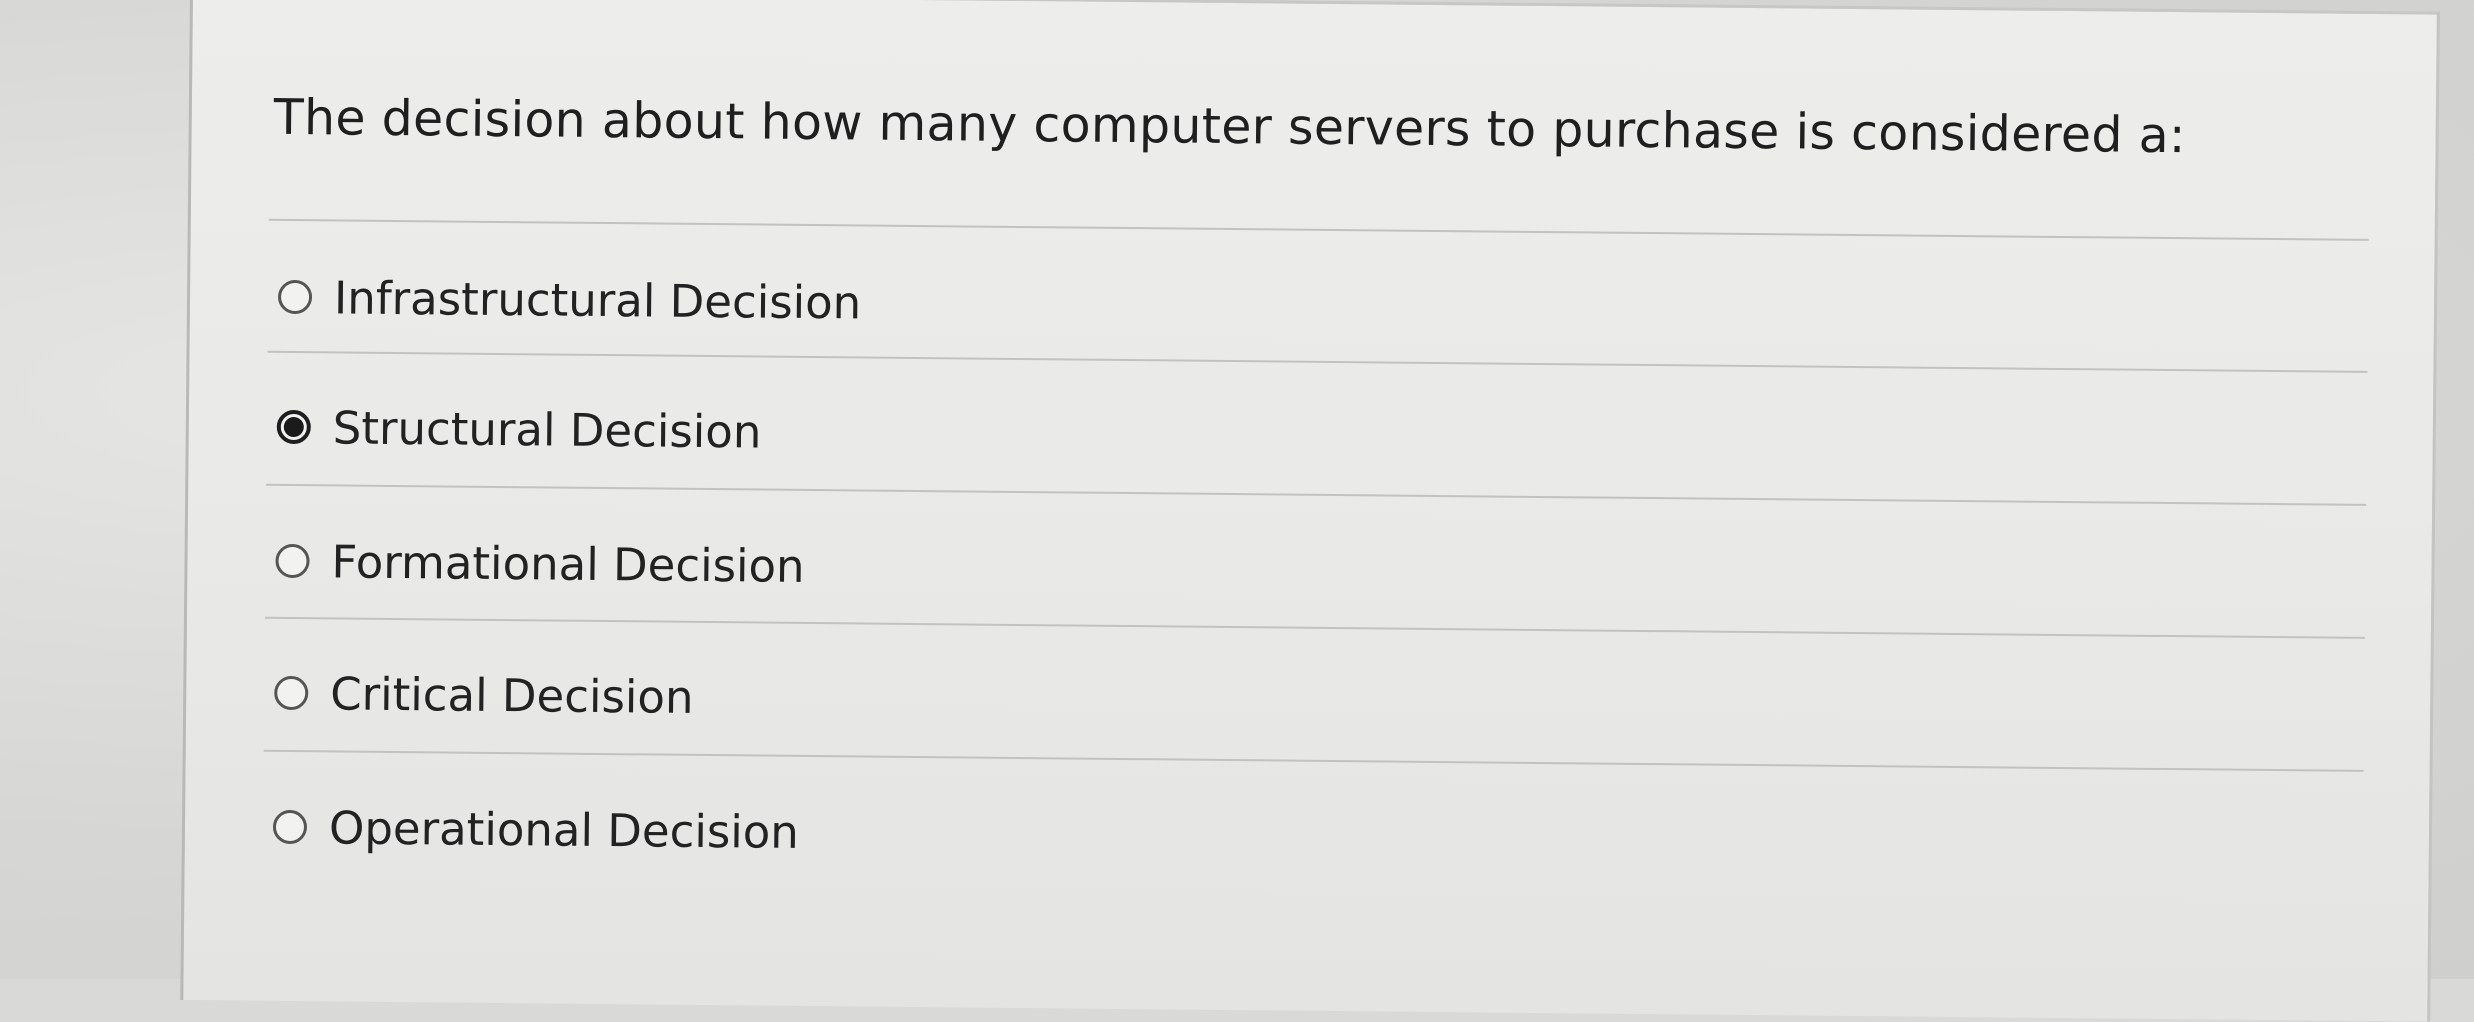 The width and height of the screenshot is (2474, 1022). I want to click on option-infrastructural-decision: Infrastructural Decision, so click(569, 300).